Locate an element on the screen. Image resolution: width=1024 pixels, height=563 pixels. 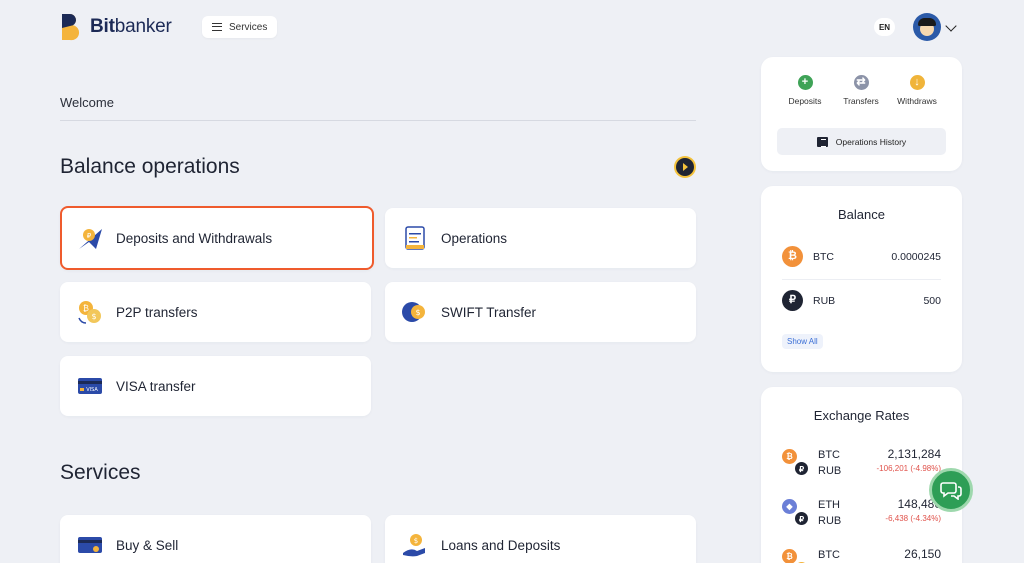
logo: Bitbanker is located at coordinates (116, 27).